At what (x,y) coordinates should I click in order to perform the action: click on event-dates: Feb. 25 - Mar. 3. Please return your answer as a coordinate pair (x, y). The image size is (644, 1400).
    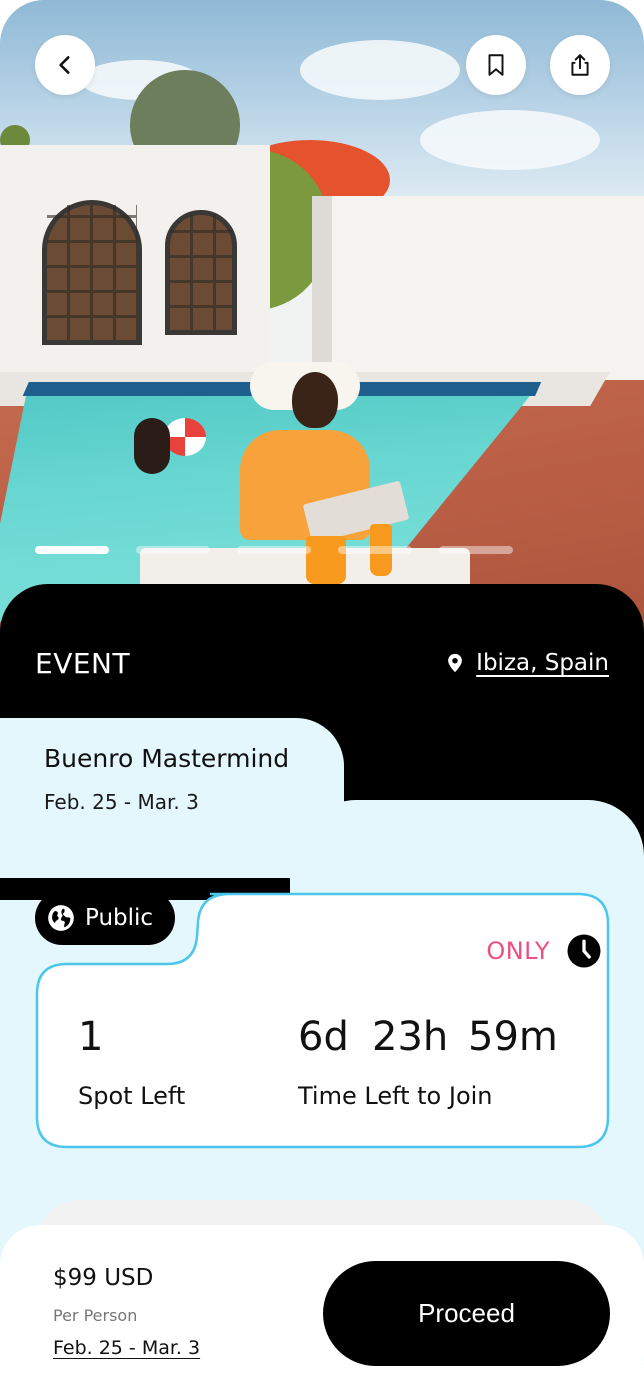
    Looking at the image, I should click on (121, 802).